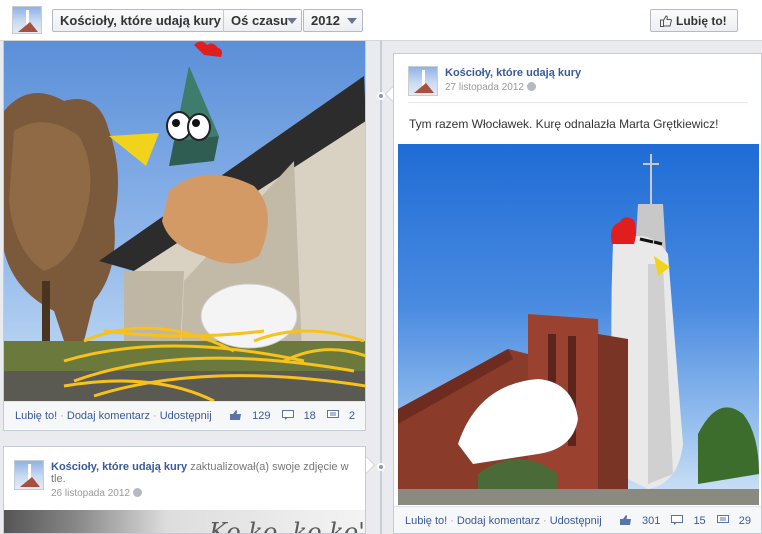 This screenshot has height=534, width=762. Describe the element at coordinates (27, 20) in the screenshot. I see `page-profile-thumbnail` at that location.